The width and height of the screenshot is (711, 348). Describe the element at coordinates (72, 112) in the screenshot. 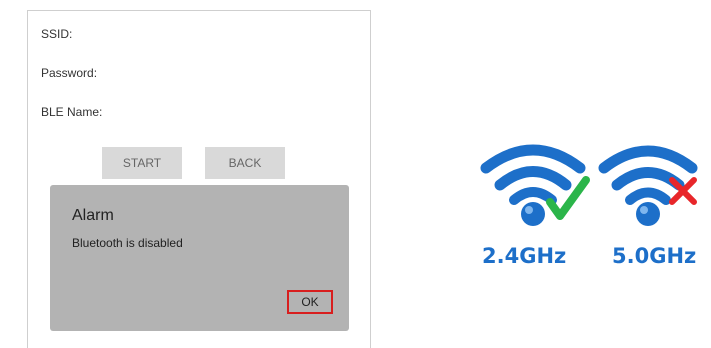

I see `ble-name-label: BLE Name:` at that location.